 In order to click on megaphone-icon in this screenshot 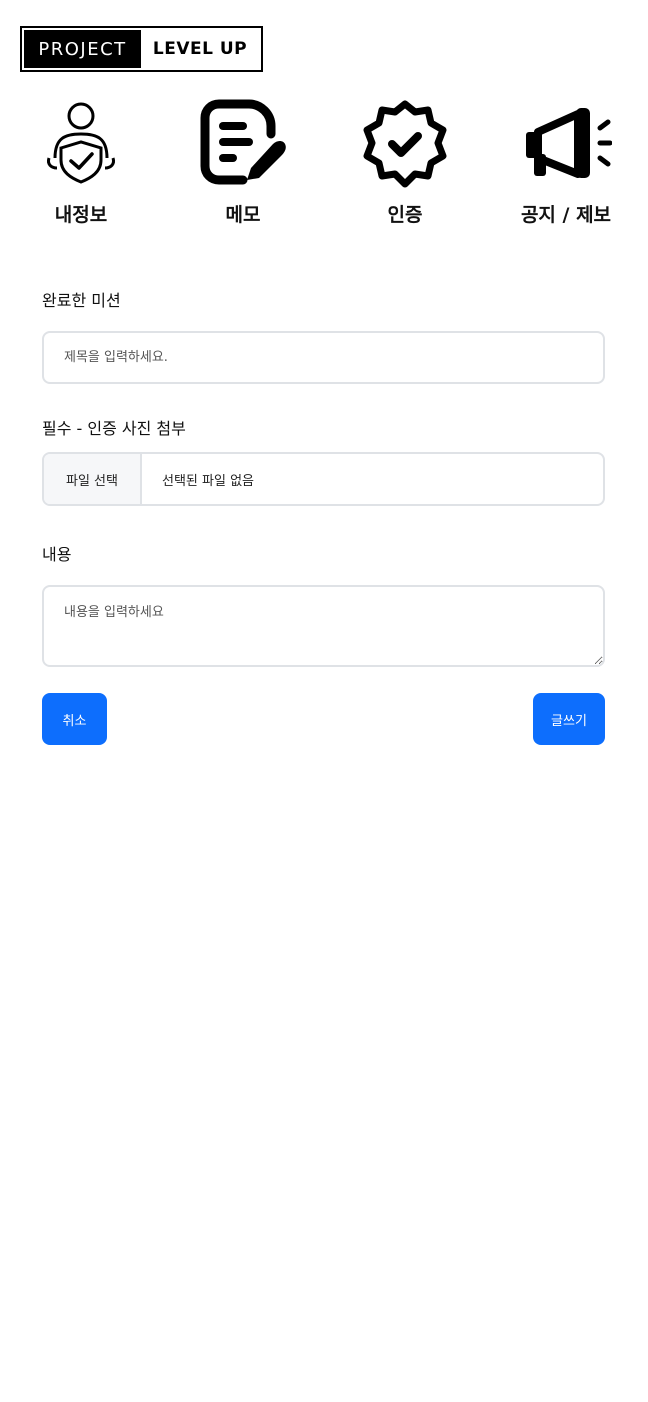, I will do `click(569, 143)`.